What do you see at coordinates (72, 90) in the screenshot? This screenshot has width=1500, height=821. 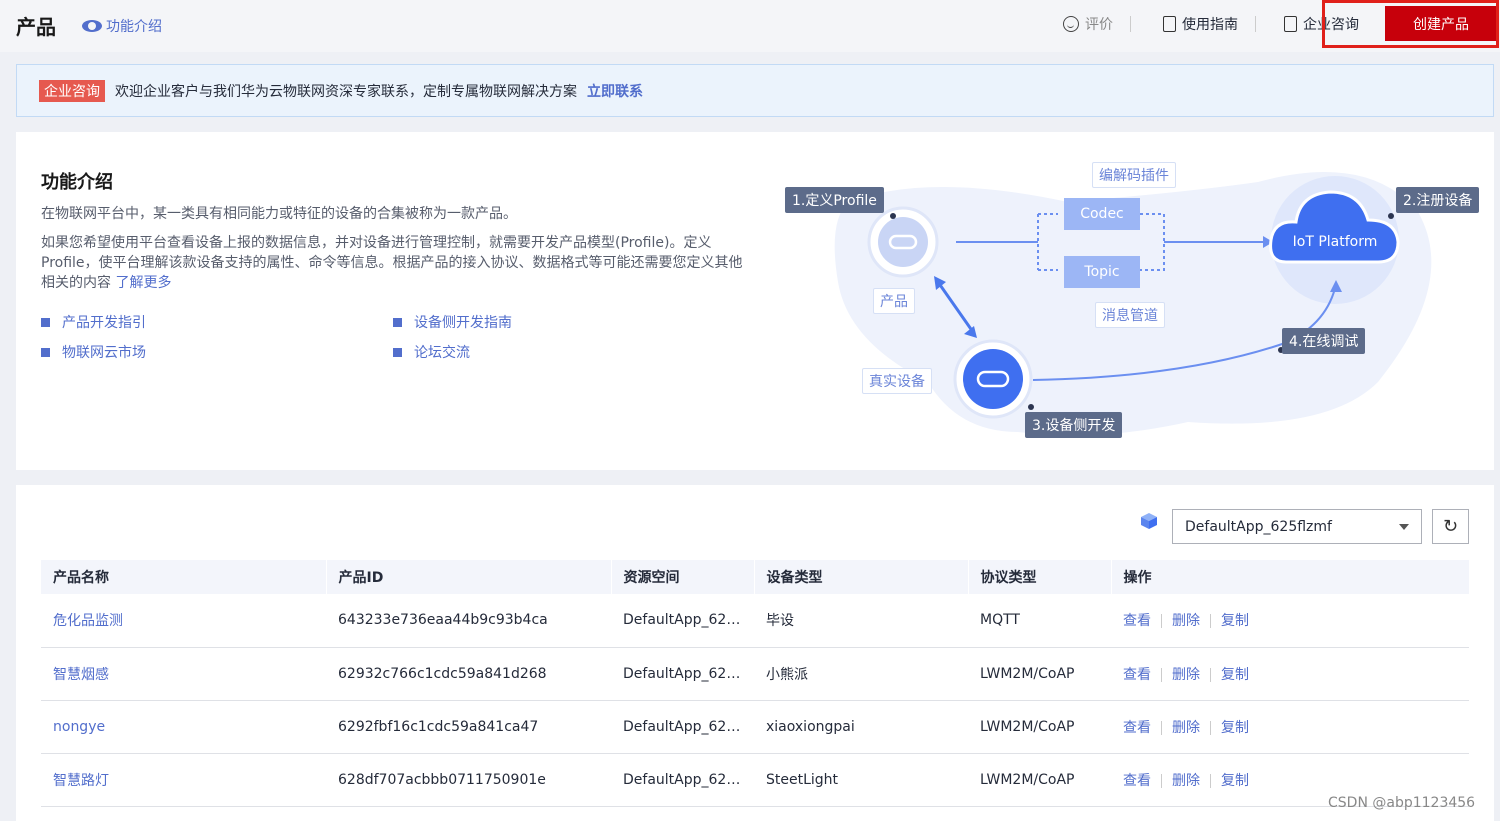 I see `banner-tag: 企业咨询` at bounding box center [72, 90].